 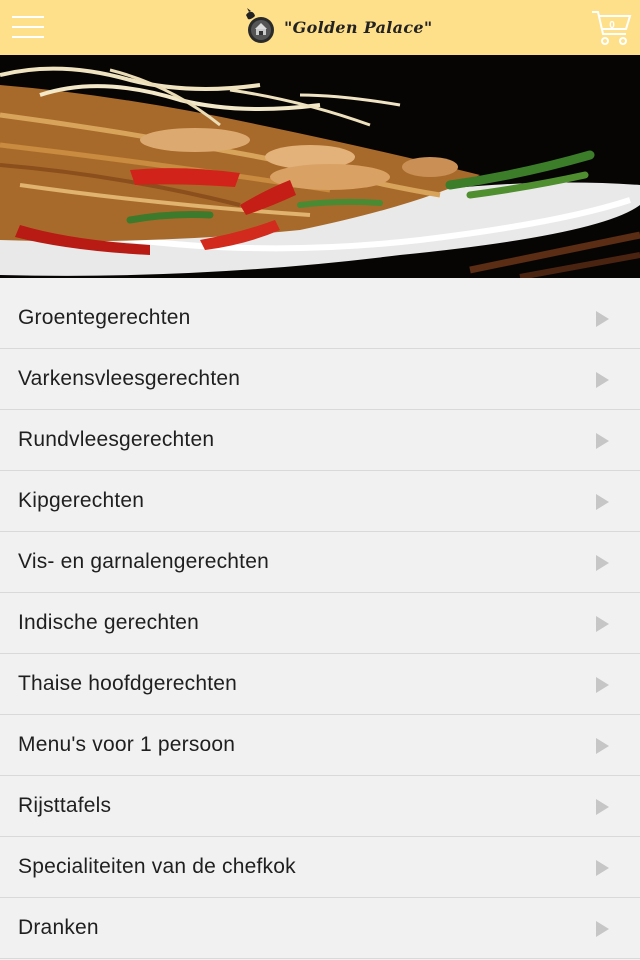 I want to click on category-label: Rundvleesgerechten, so click(x=116, y=439).